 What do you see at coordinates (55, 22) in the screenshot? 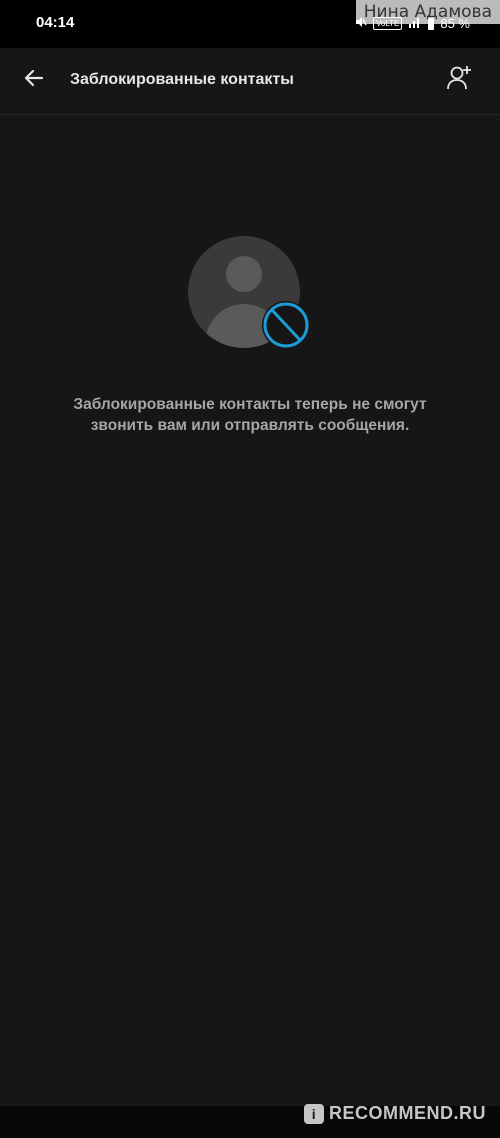
I see `status-time: 04:14` at bounding box center [55, 22].